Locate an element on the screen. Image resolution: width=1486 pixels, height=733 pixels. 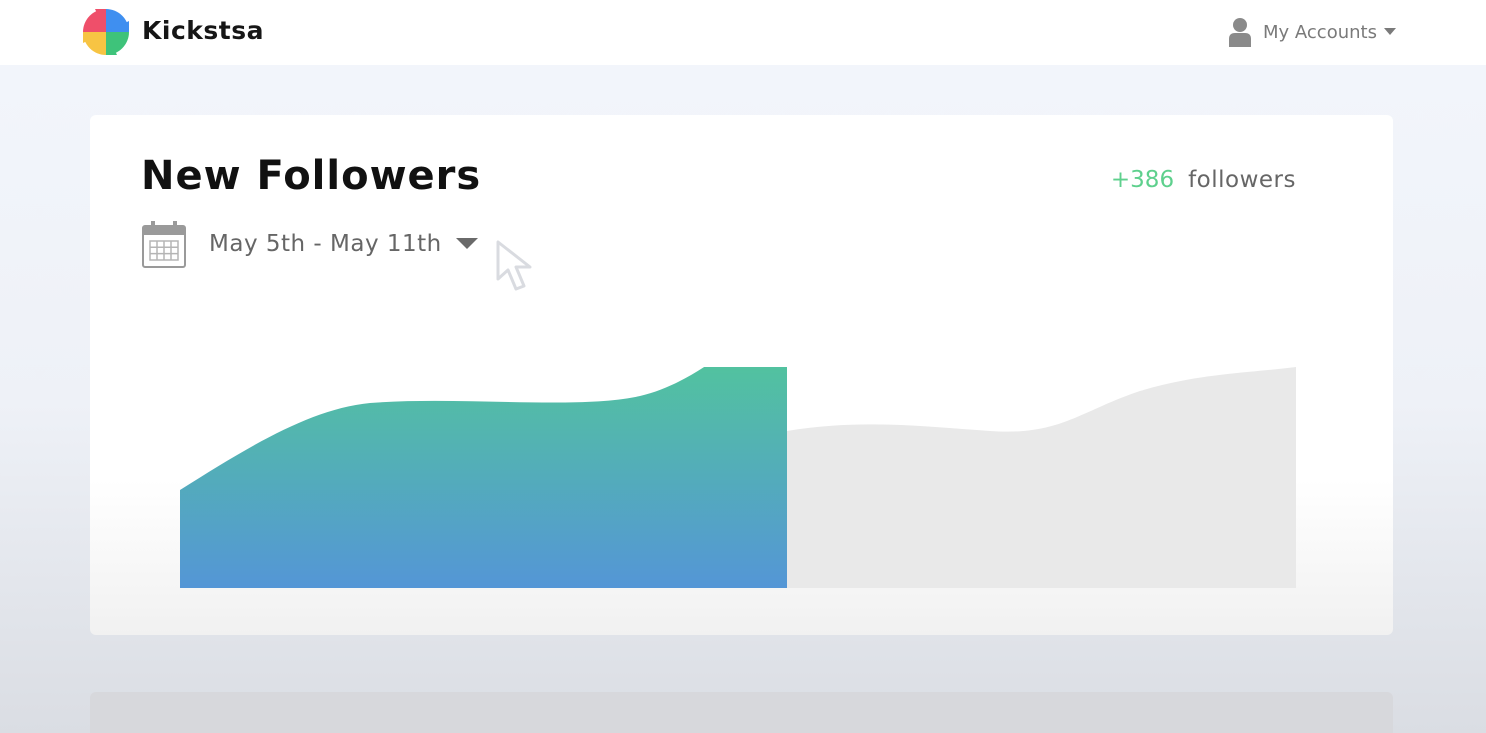
card-title: New Followers is located at coordinates (311, 176).